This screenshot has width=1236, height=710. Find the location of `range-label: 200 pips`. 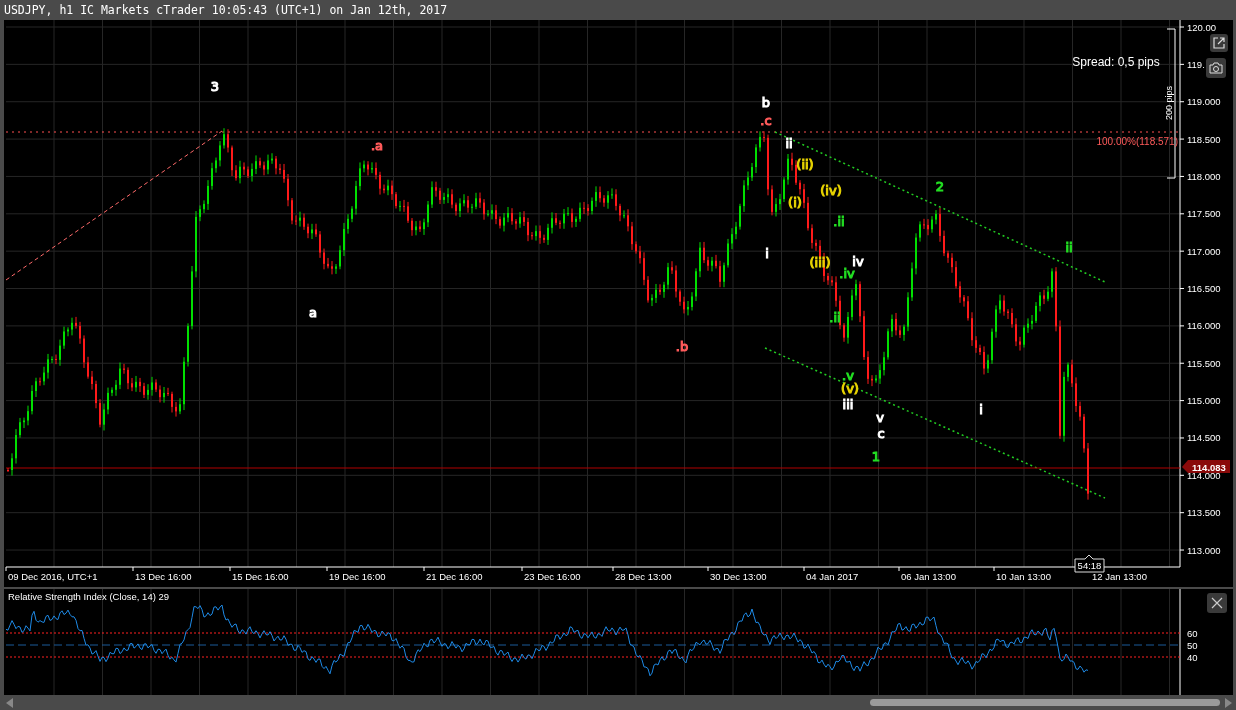

range-label: 200 pips is located at coordinates (1169, 103).